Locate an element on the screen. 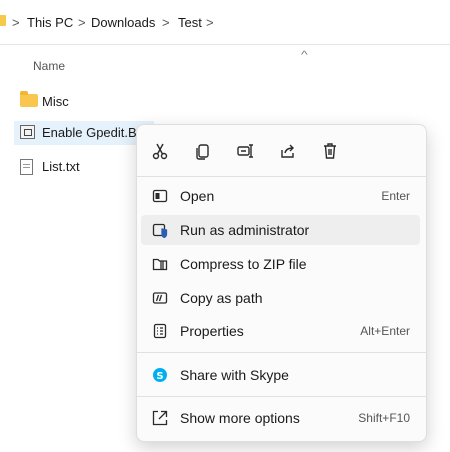 This screenshot has width=450, height=452. file-name: List.txt is located at coordinates (61, 166).